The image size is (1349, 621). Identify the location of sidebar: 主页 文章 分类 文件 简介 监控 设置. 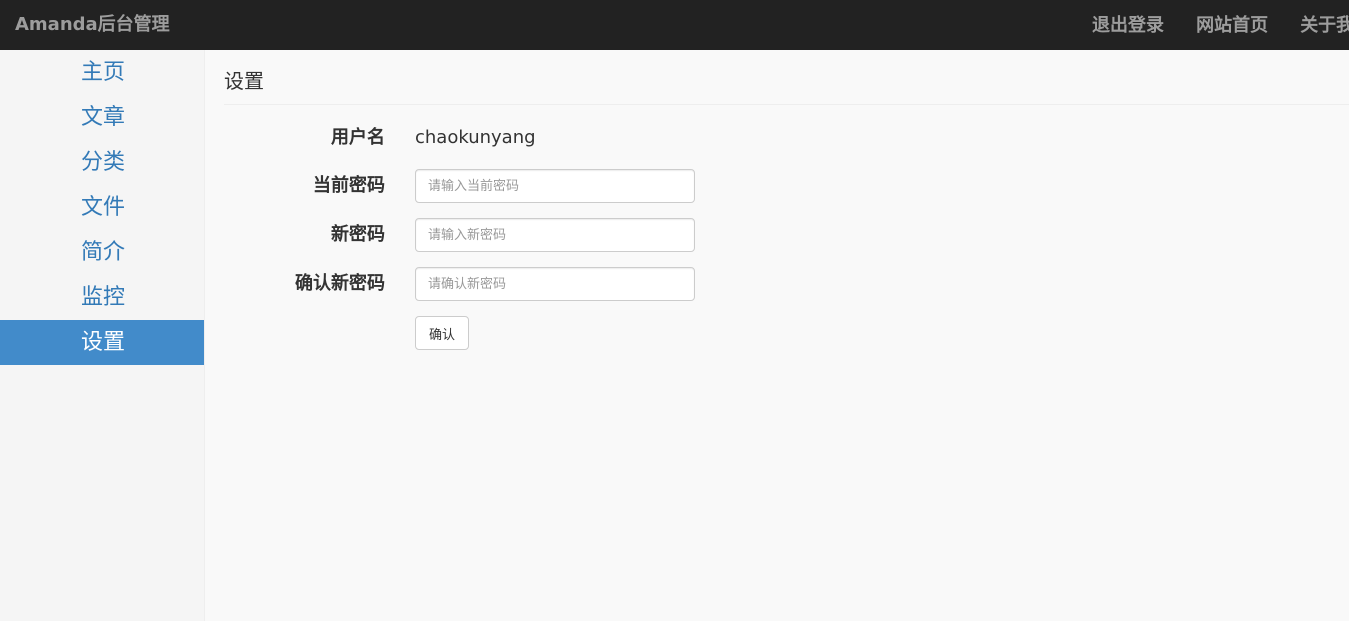
(102, 335).